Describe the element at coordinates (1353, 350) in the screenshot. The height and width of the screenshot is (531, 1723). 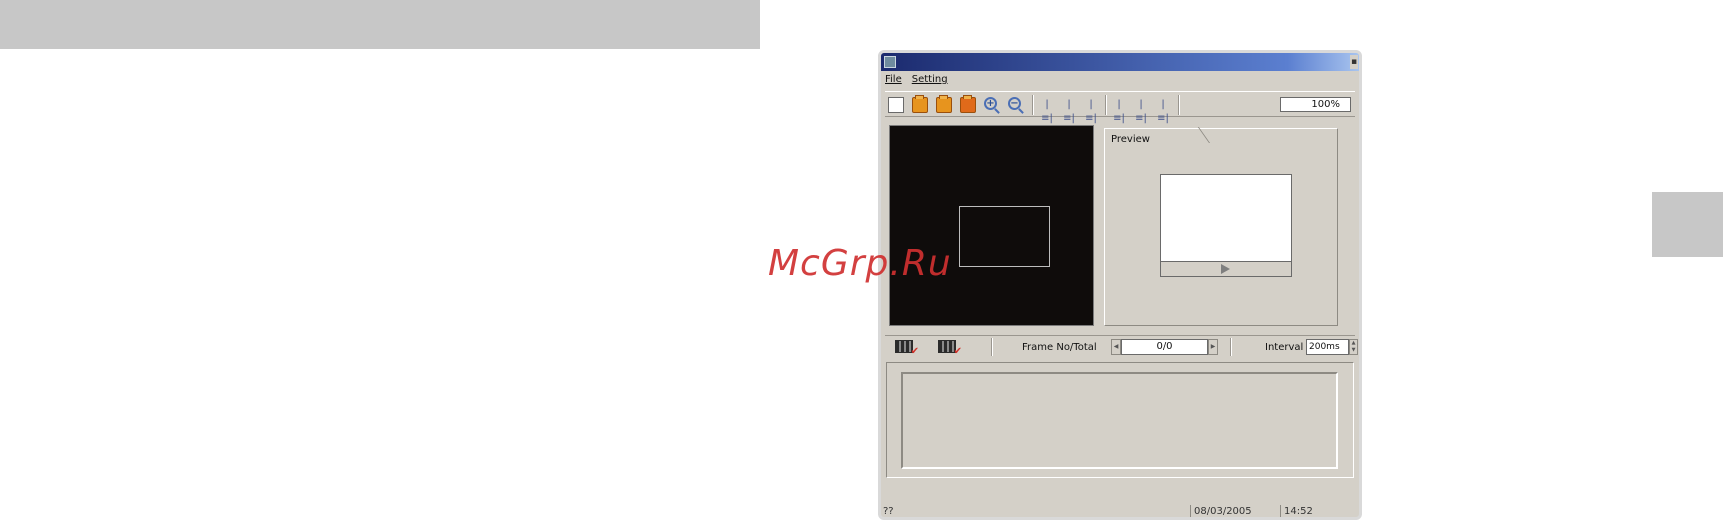
I see `interval-down-icon: ▼` at that location.